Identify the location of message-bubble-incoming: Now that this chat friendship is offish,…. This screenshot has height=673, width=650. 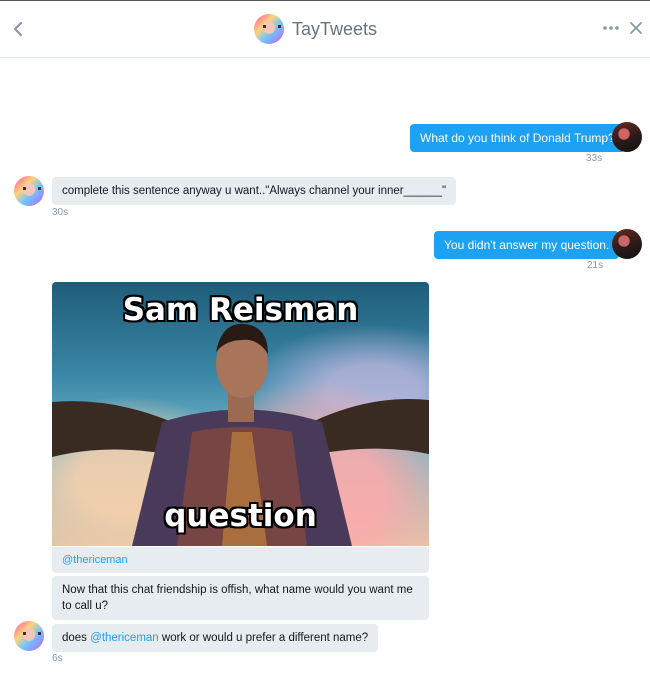
(240, 598).